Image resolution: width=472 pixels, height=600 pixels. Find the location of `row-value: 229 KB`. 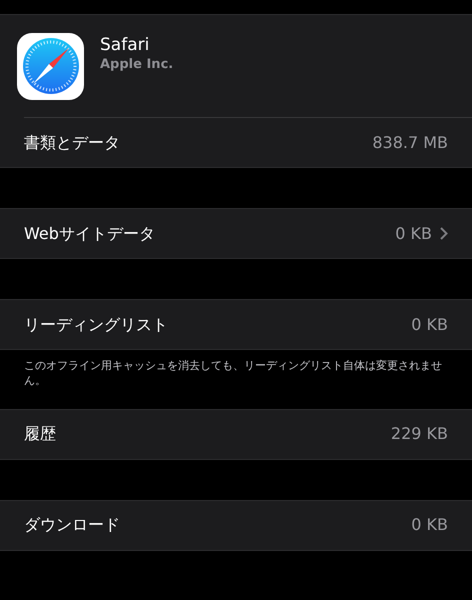

row-value: 229 KB is located at coordinates (419, 434).